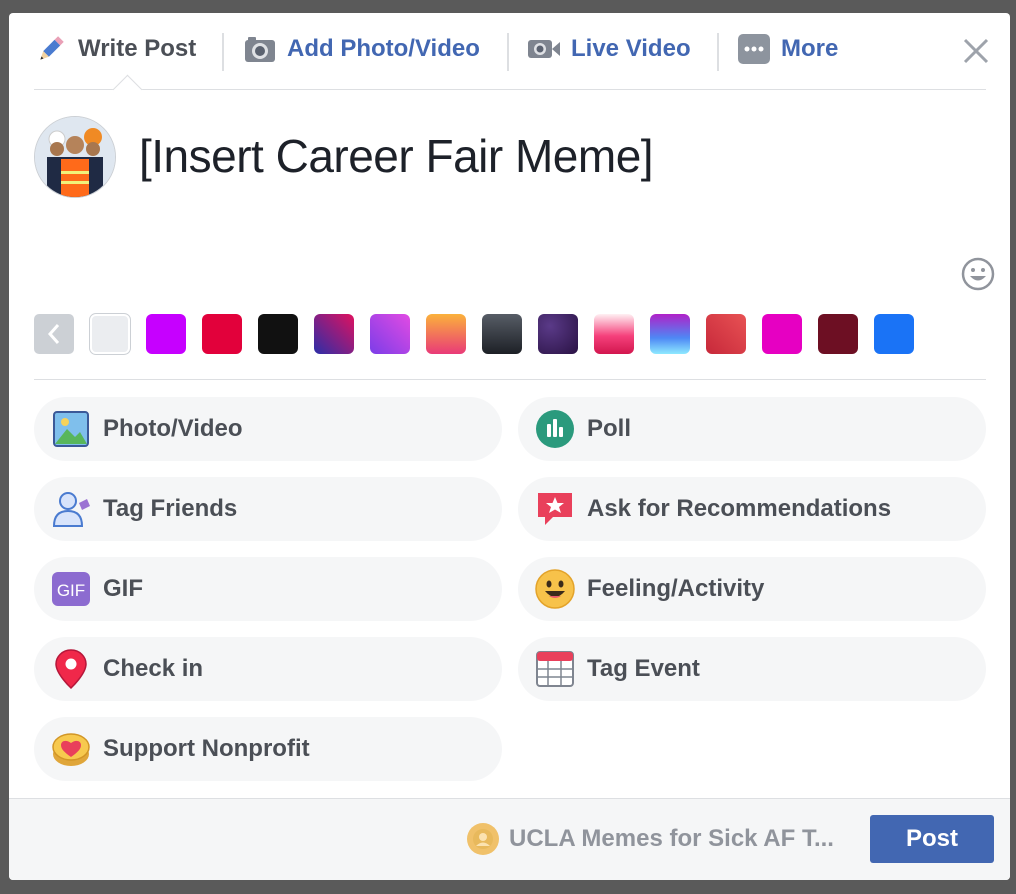  I want to click on emoji-button, so click(978, 274).